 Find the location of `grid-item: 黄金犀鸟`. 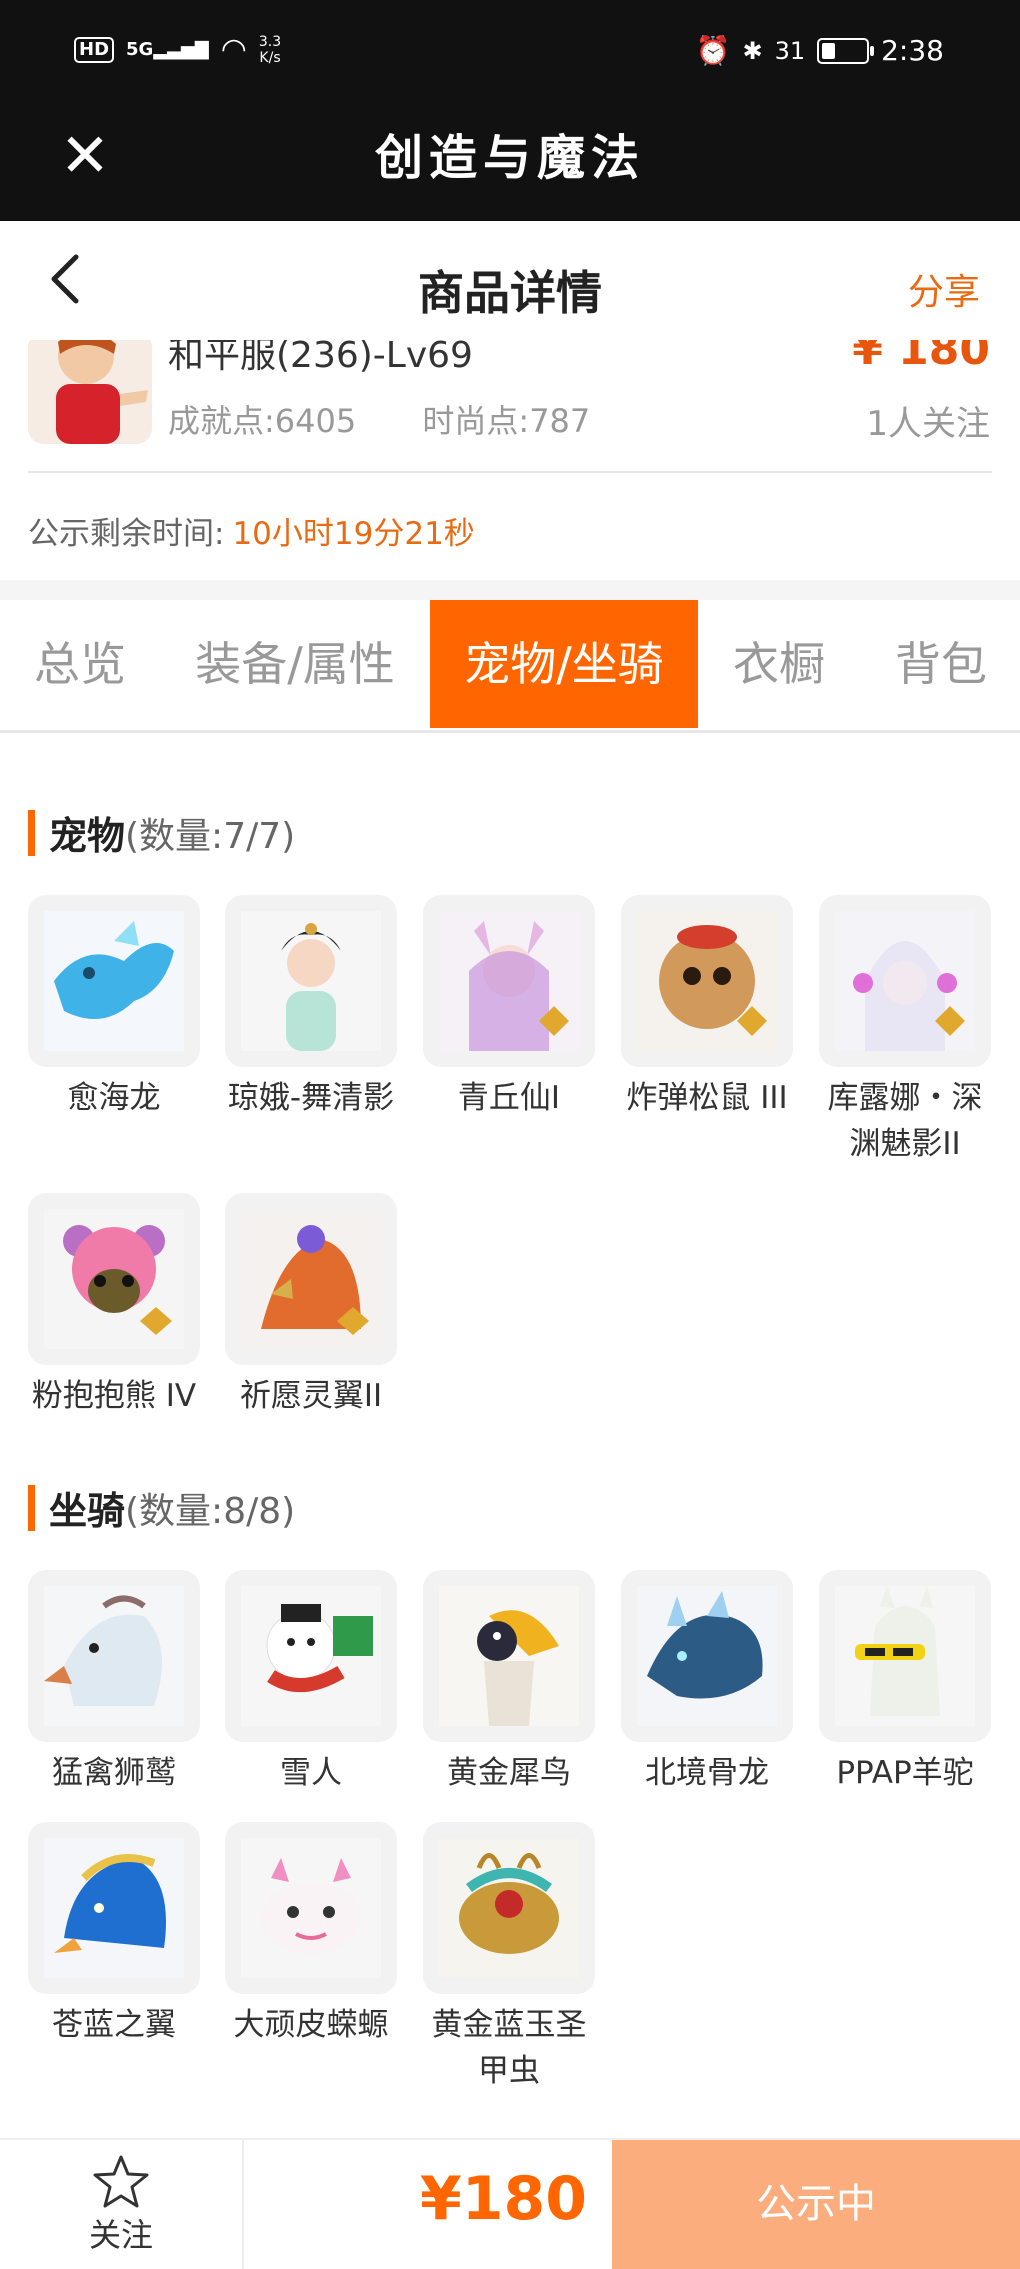

grid-item: 黄金犀鸟 is located at coordinates (509, 1683).